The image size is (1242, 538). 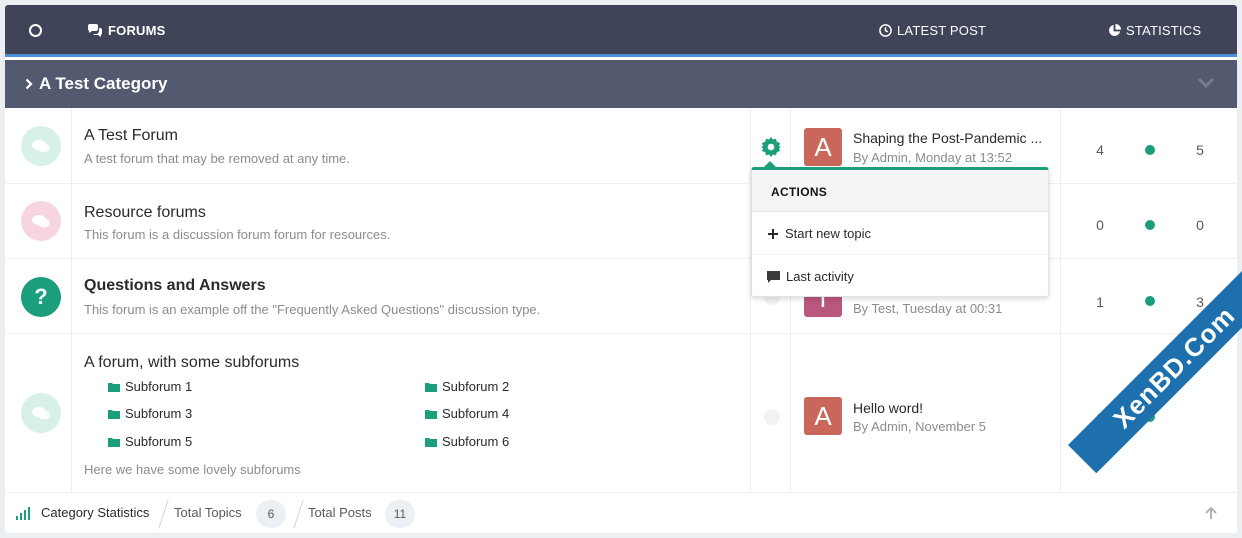 What do you see at coordinates (208, 512) in the screenshot?
I see `total-topics-label: Total Topics` at bounding box center [208, 512].